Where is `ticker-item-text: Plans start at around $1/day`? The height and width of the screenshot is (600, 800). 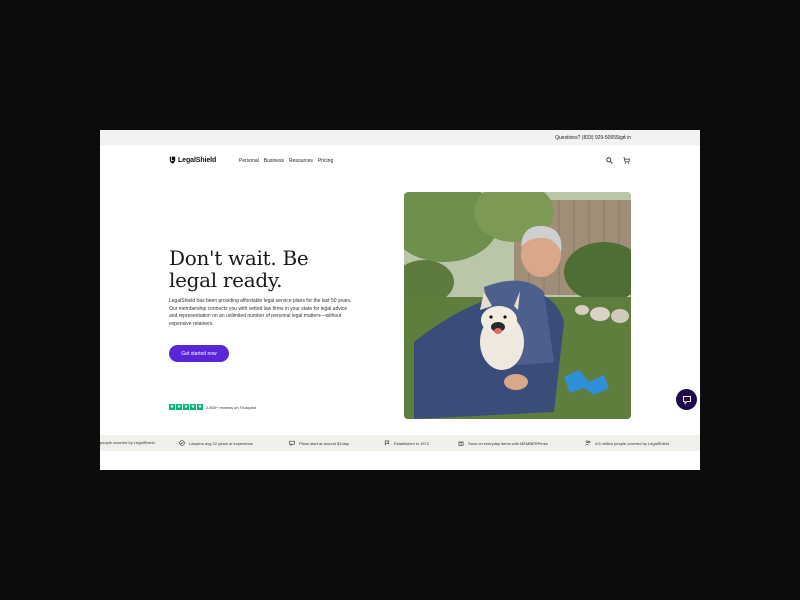
ticker-item-text: Plans start at around $1/day is located at coordinates (324, 443).